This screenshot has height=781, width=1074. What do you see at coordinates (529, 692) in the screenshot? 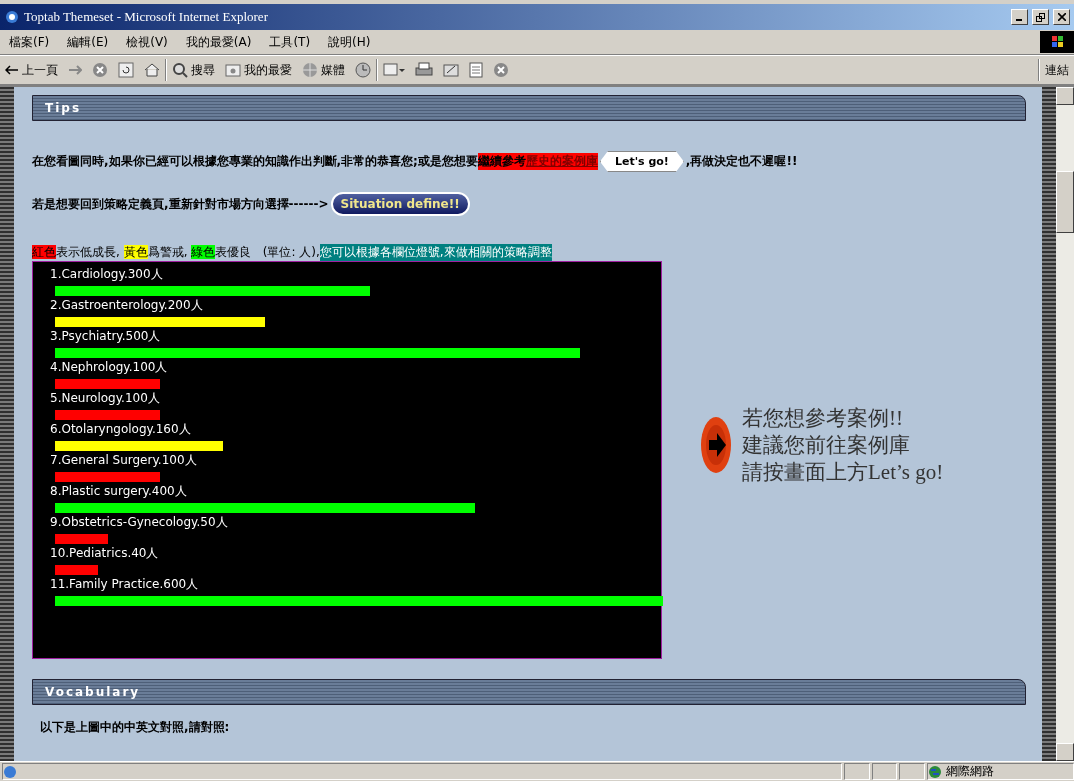
I see `section-header: Vocabulary` at bounding box center [529, 692].